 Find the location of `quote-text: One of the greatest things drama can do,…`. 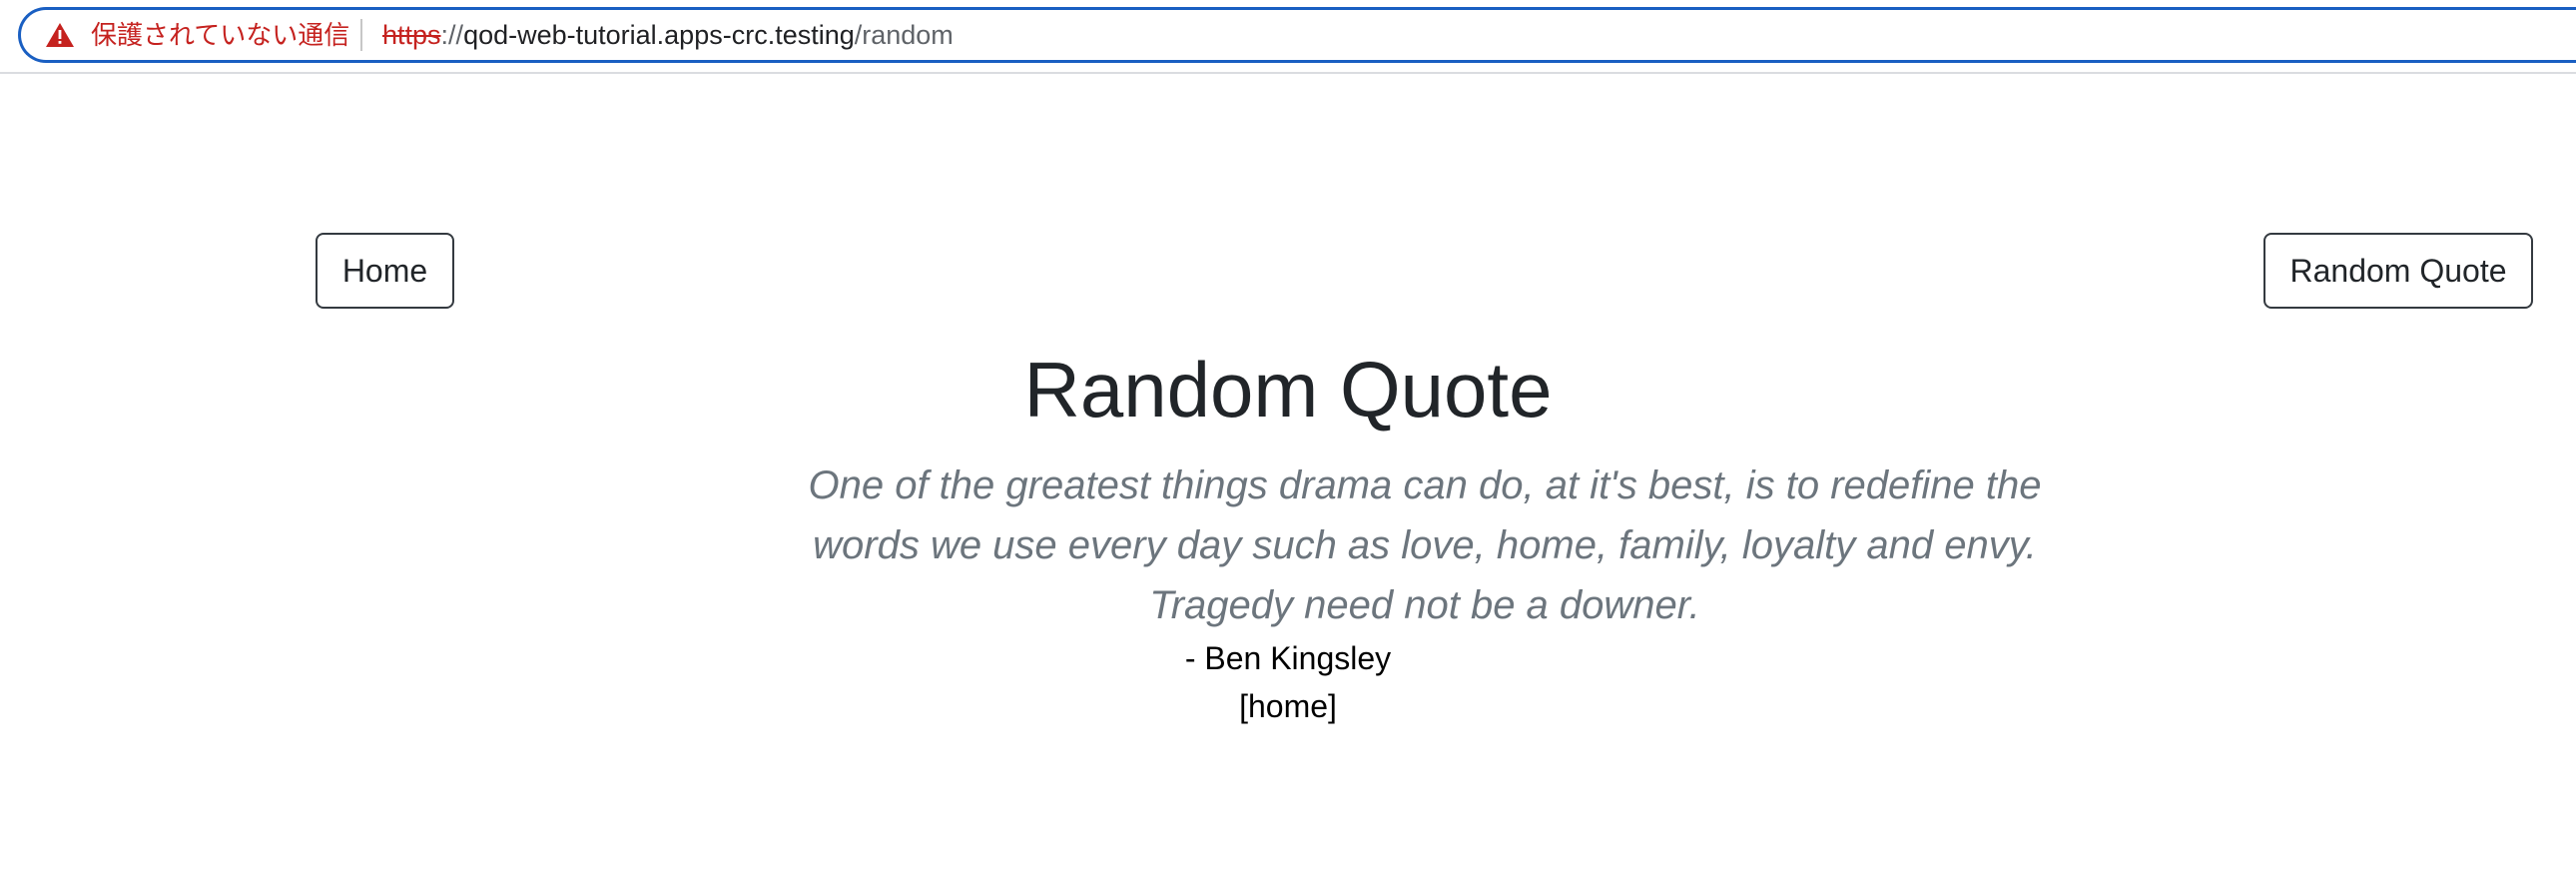

quote-text: One of the greatest things drama can do,… is located at coordinates (1425, 545).